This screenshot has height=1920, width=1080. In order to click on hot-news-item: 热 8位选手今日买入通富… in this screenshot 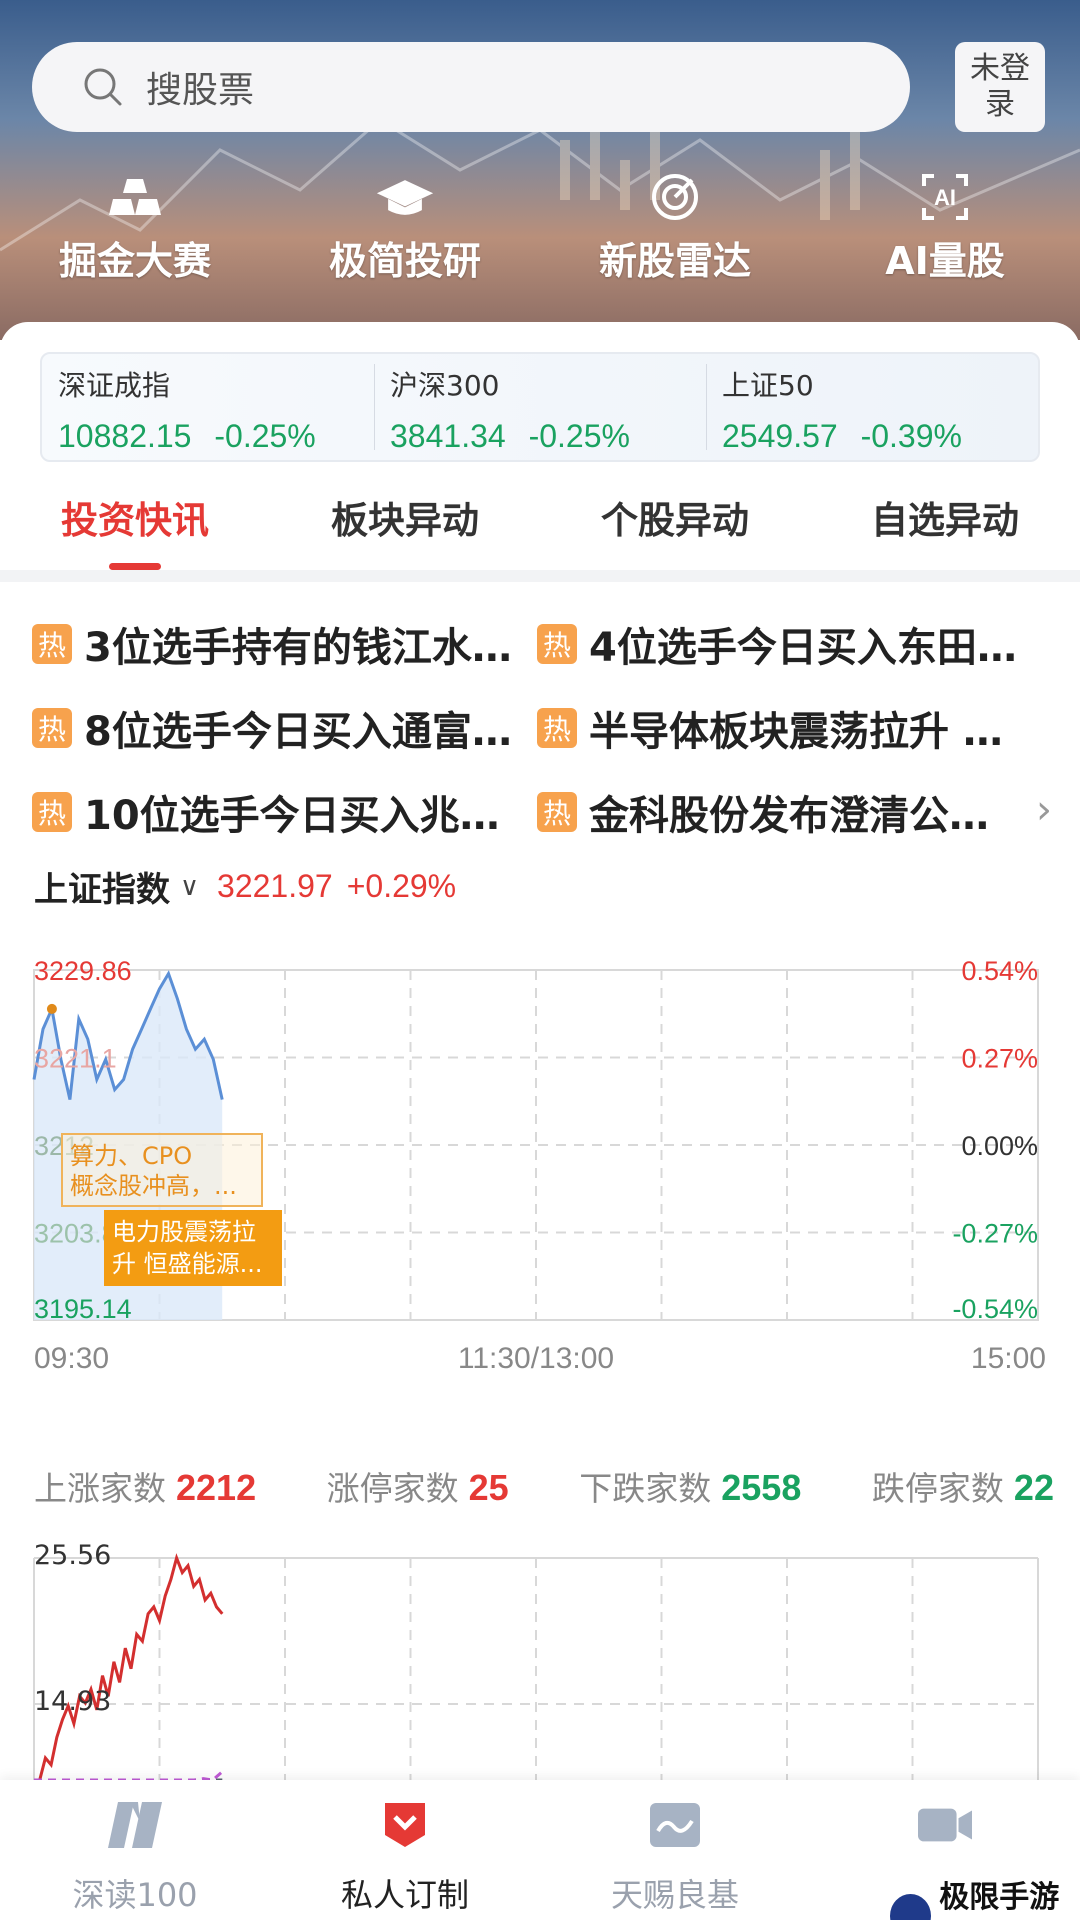, I will do `click(284, 728)`.